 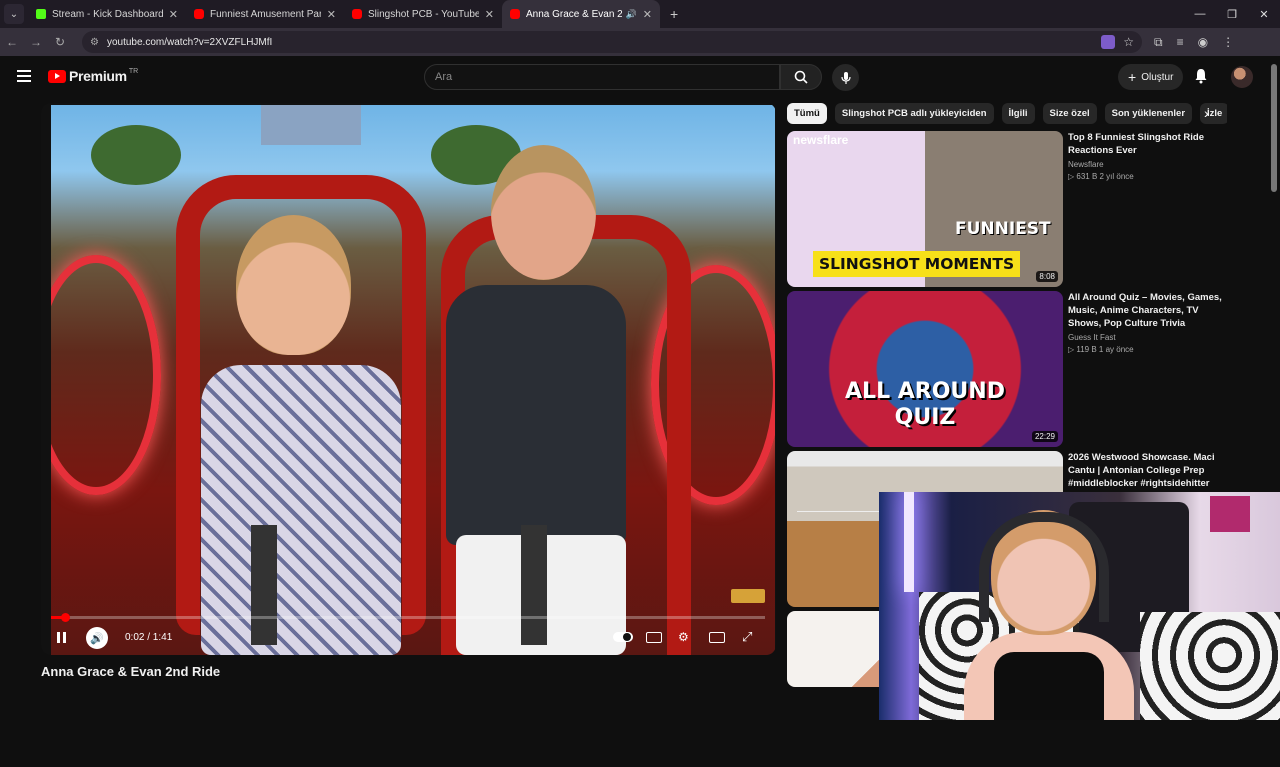 What do you see at coordinates (12, 42) in the screenshot?
I see `back-arrow-icon: ←` at bounding box center [12, 42].